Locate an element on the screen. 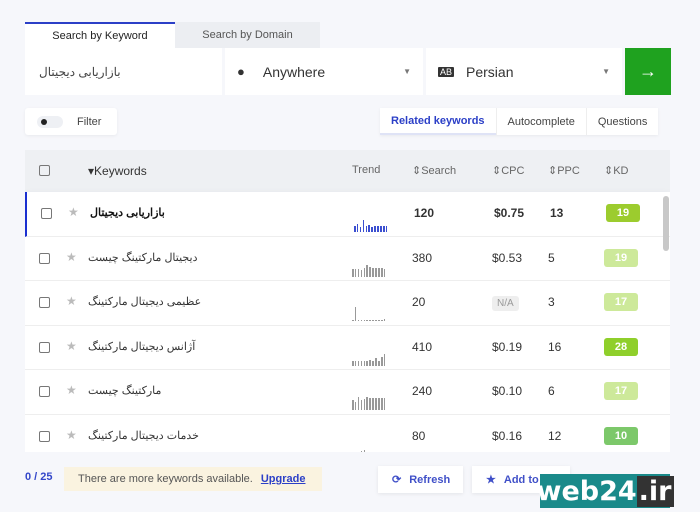 The height and width of the screenshot is (512, 700). column-ppc: ⇕PPC is located at coordinates (564, 170).